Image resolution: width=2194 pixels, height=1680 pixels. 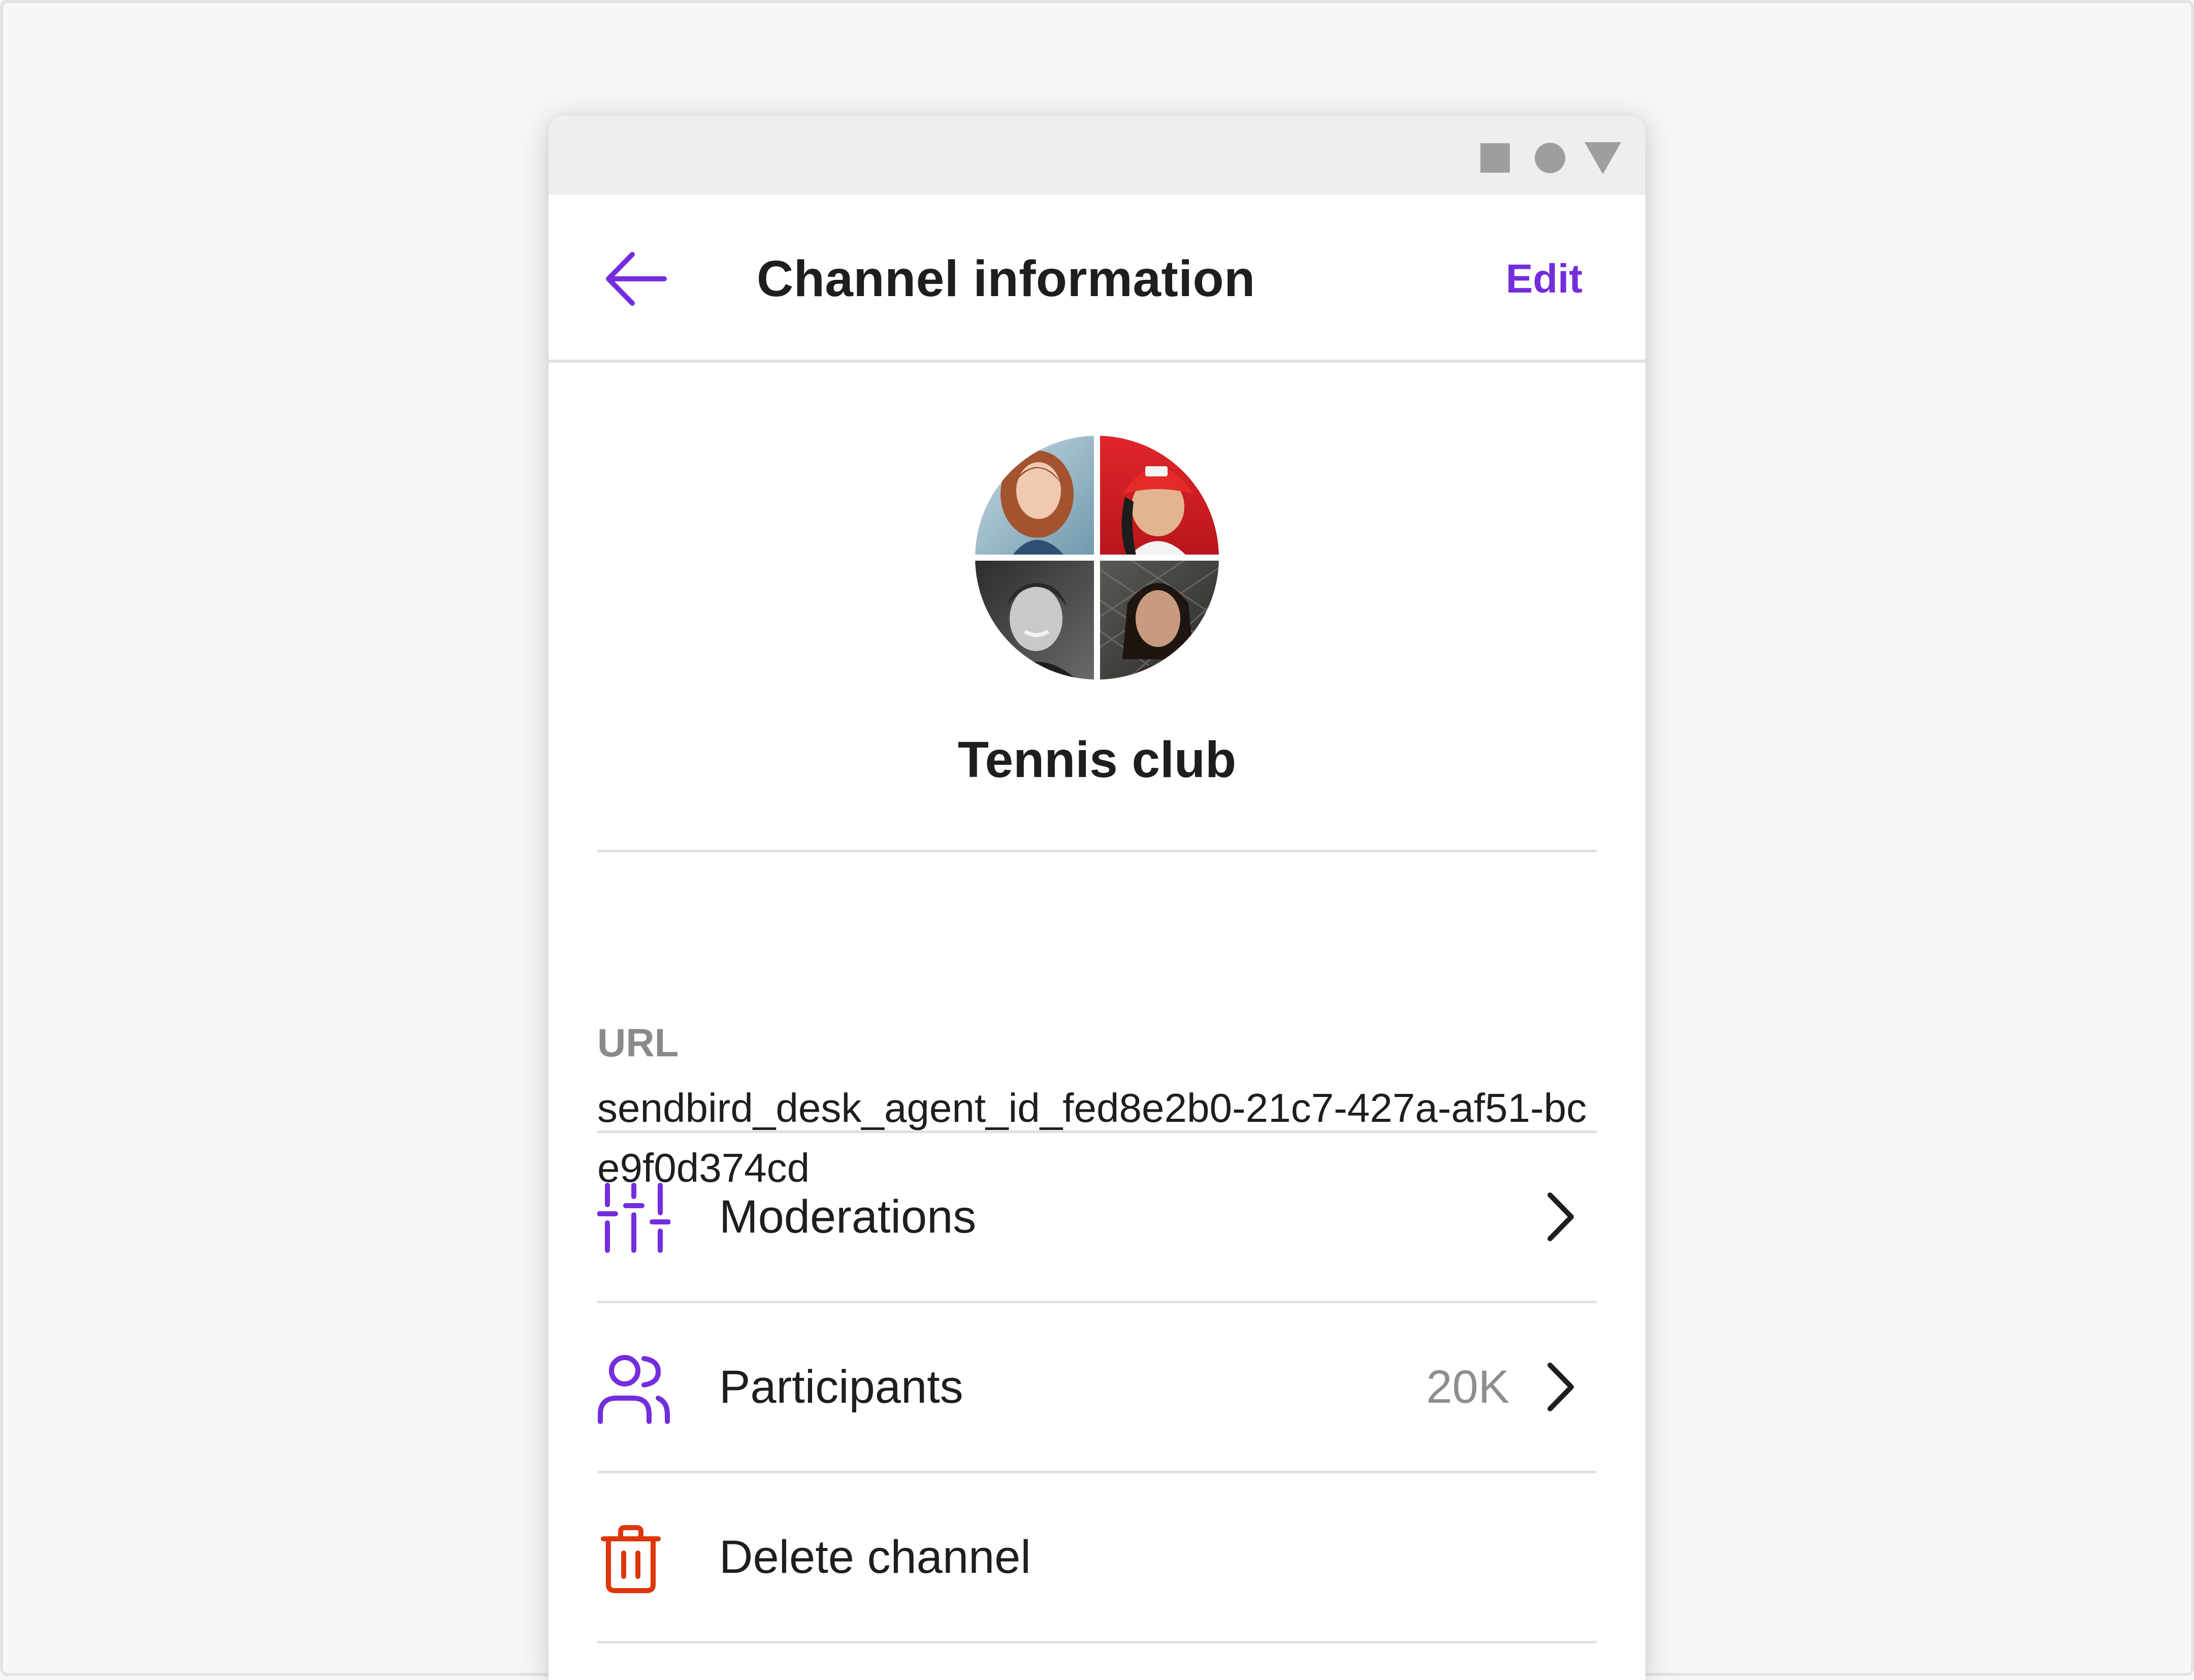 What do you see at coordinates (875, 1557) in the screenshot?
I see `menu-item-label: Delete channel` at bounding box center [875, 1557].